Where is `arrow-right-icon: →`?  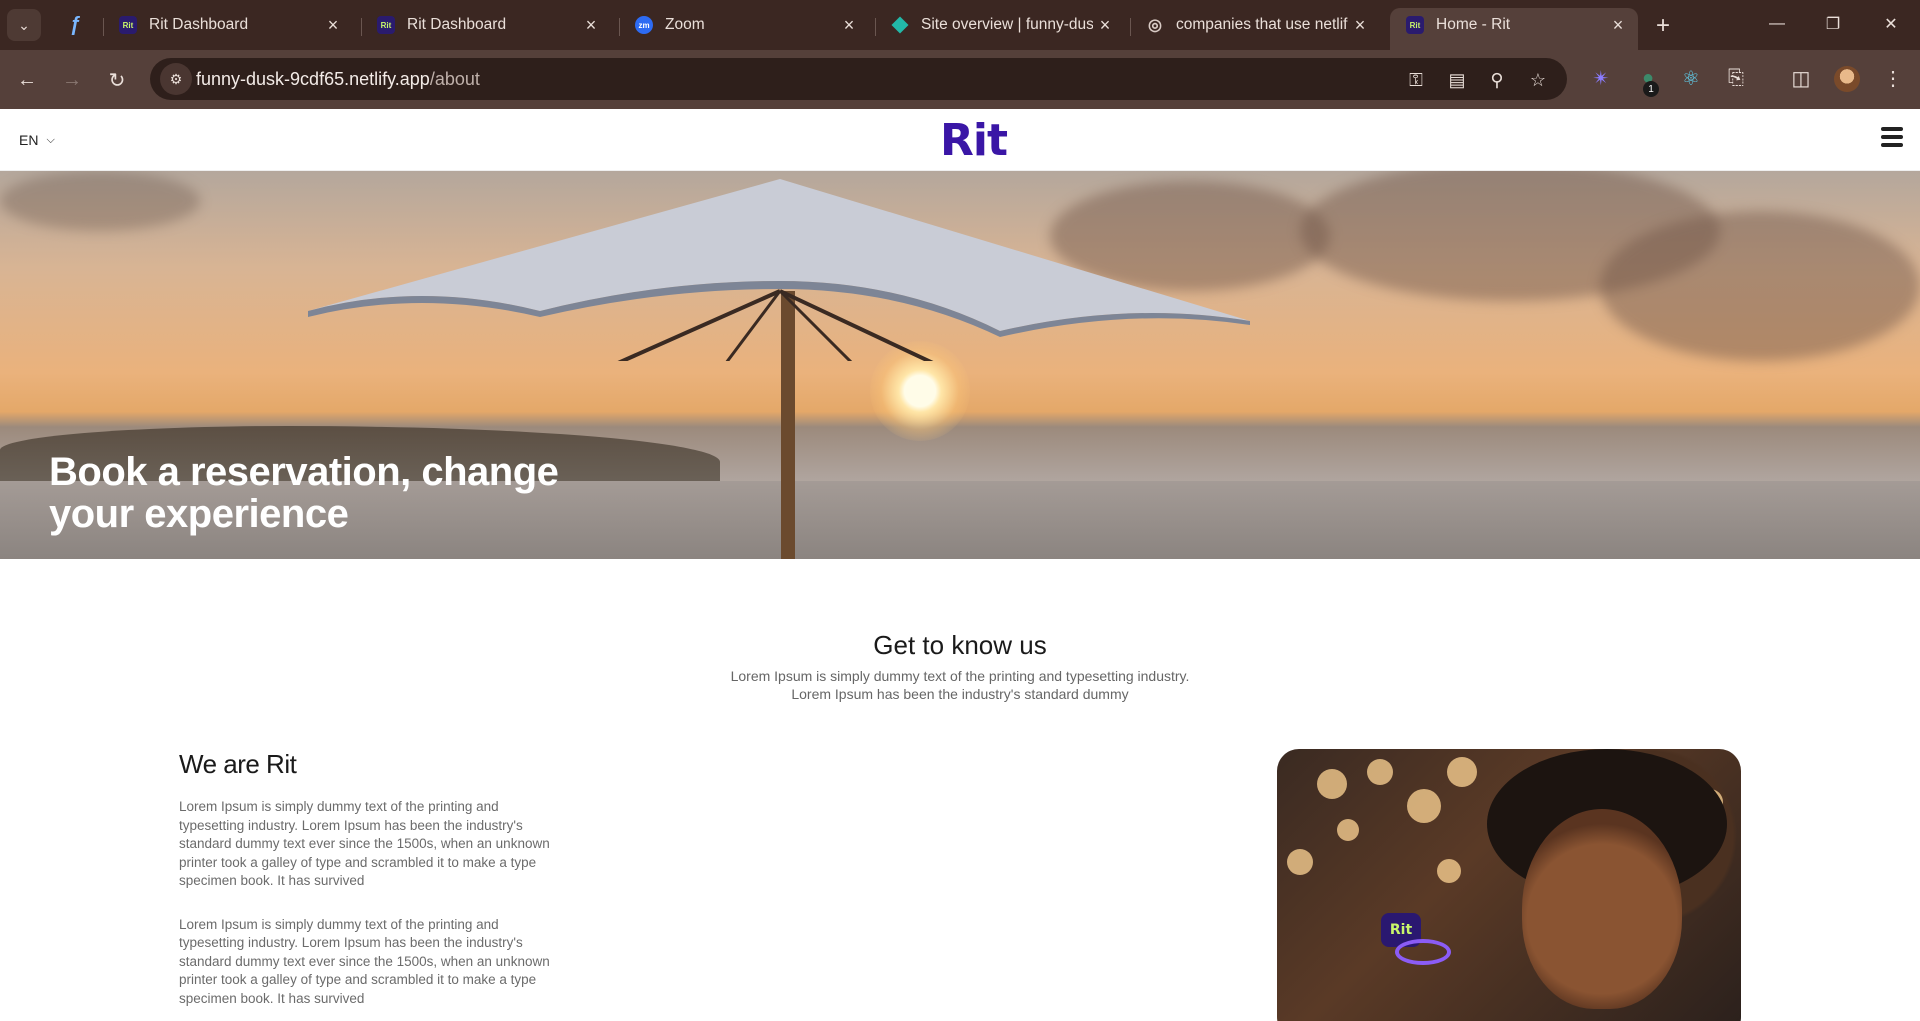 arrow-right-icon: → is located at coordinates (72, 79).